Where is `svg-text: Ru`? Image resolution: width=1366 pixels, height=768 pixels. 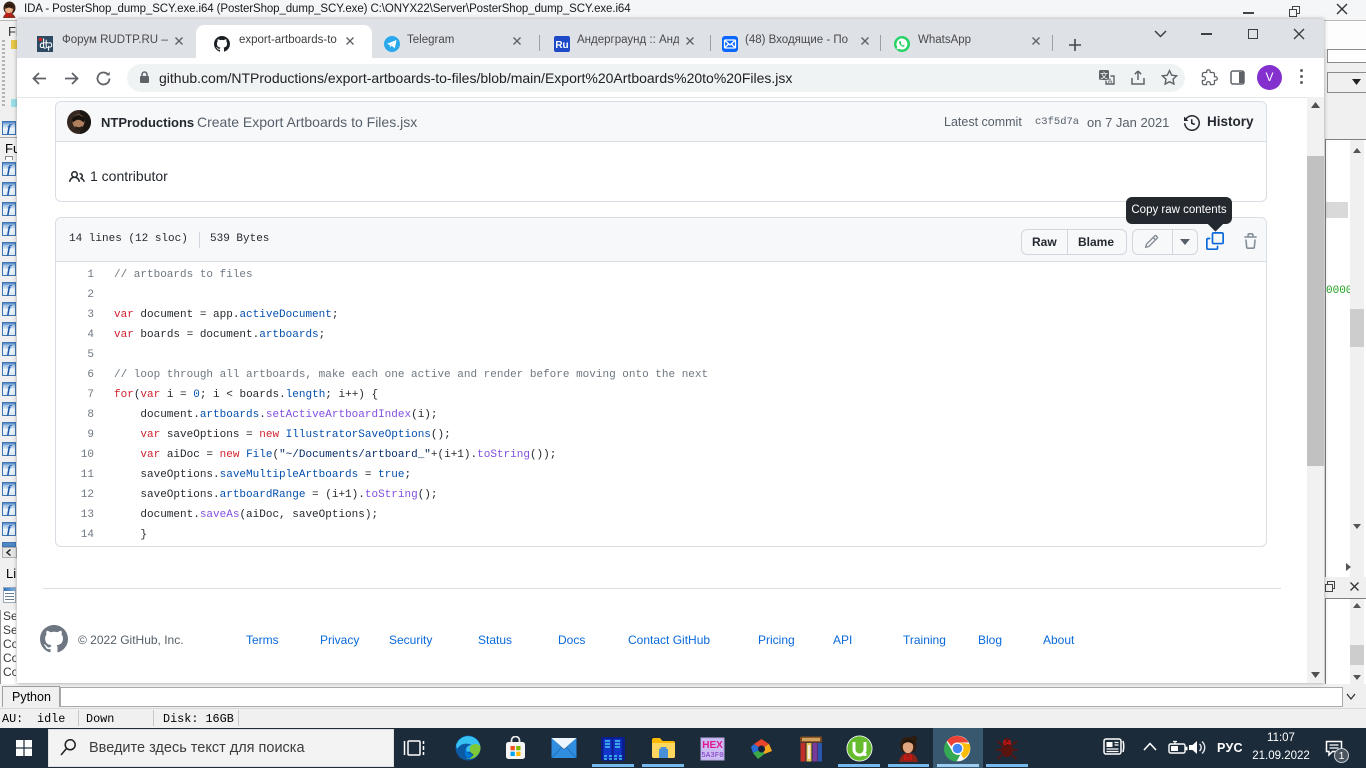
svg-text: Ru is located at coordinates (561, 45).